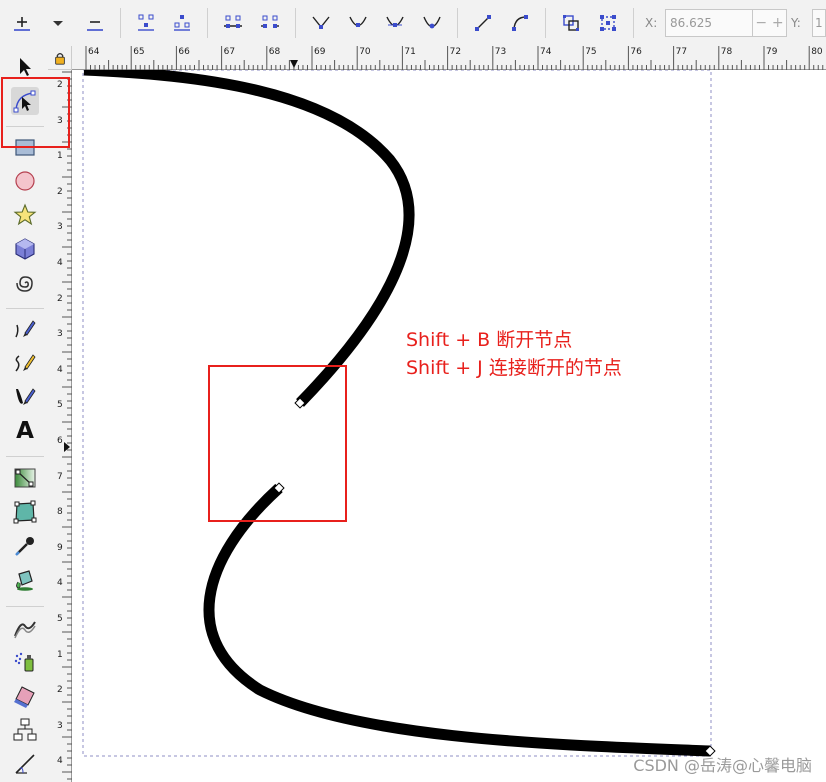 This screenshot has height=782, width=826. I want to click on segment-to-curve-button, so click(520, 23).